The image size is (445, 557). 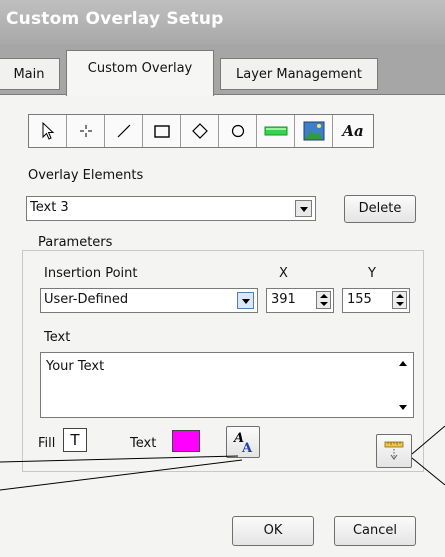 I want to click on ruler-button, so click(x=394, y=451).